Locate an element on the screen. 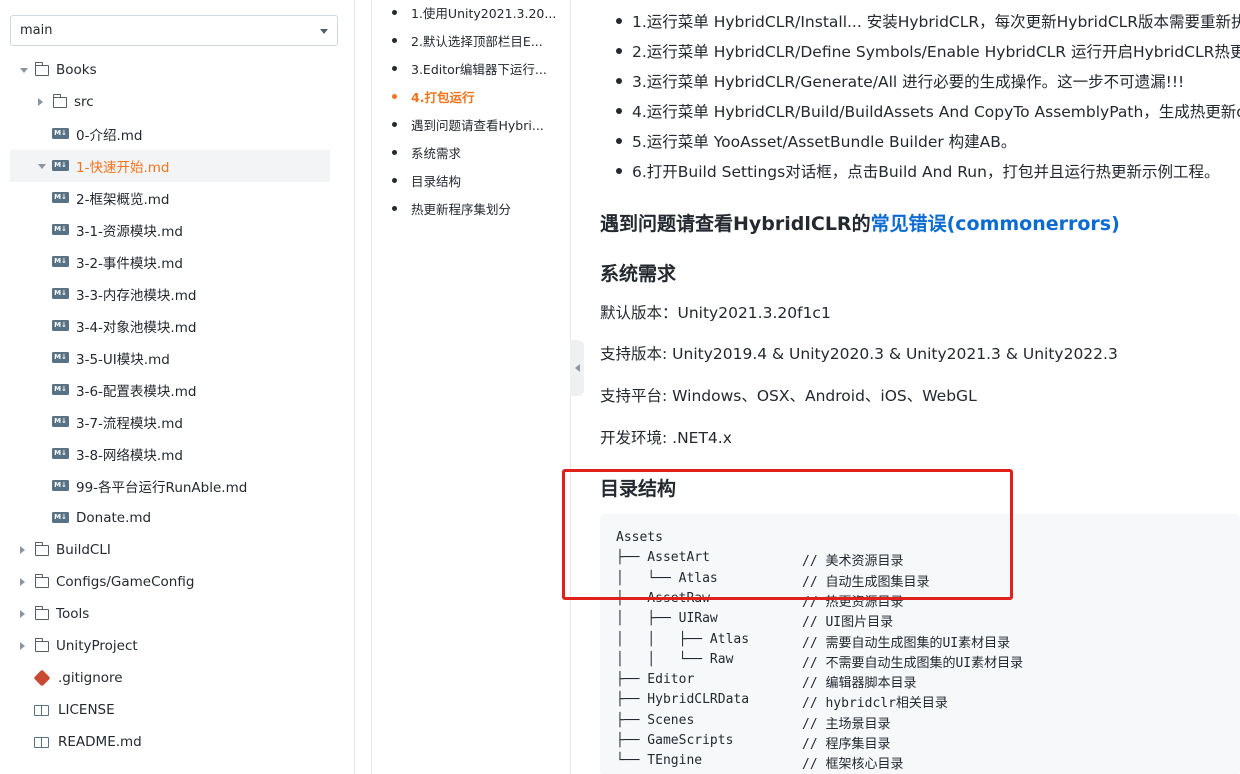  tree-file: M↓ 99-各平台运行RunAble.md is located at coordinates (170, 486).